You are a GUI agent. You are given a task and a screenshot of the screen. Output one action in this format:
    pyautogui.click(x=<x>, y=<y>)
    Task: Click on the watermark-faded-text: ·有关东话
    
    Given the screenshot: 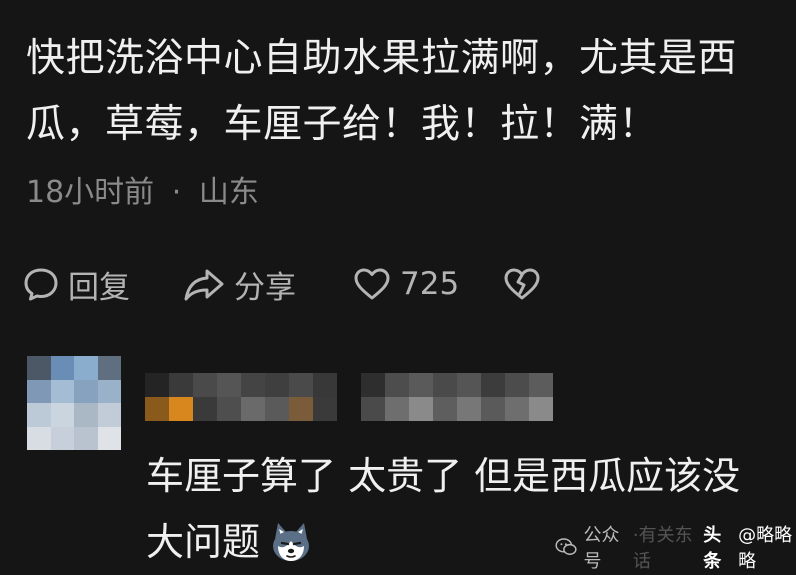 What is the action you would take?
    pyautogui.click(x=662, y=548)
    